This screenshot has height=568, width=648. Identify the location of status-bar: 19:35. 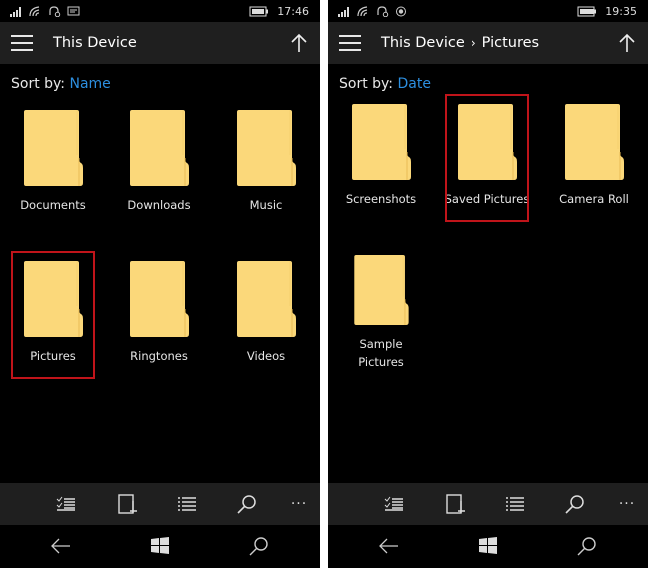
(488, 11).